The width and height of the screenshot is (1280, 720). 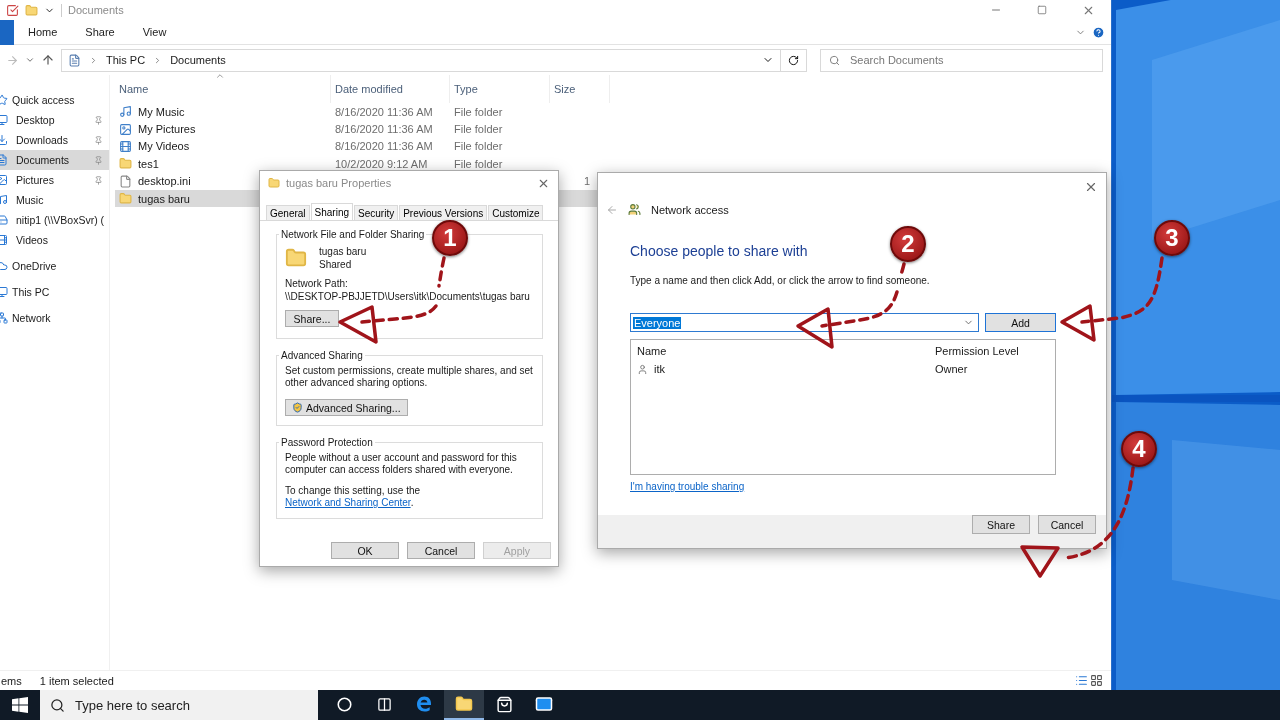 What do you see at coordinates (586, 181) in the screenshot?
I see `file-size: 1` at bounding box center [586, 181].